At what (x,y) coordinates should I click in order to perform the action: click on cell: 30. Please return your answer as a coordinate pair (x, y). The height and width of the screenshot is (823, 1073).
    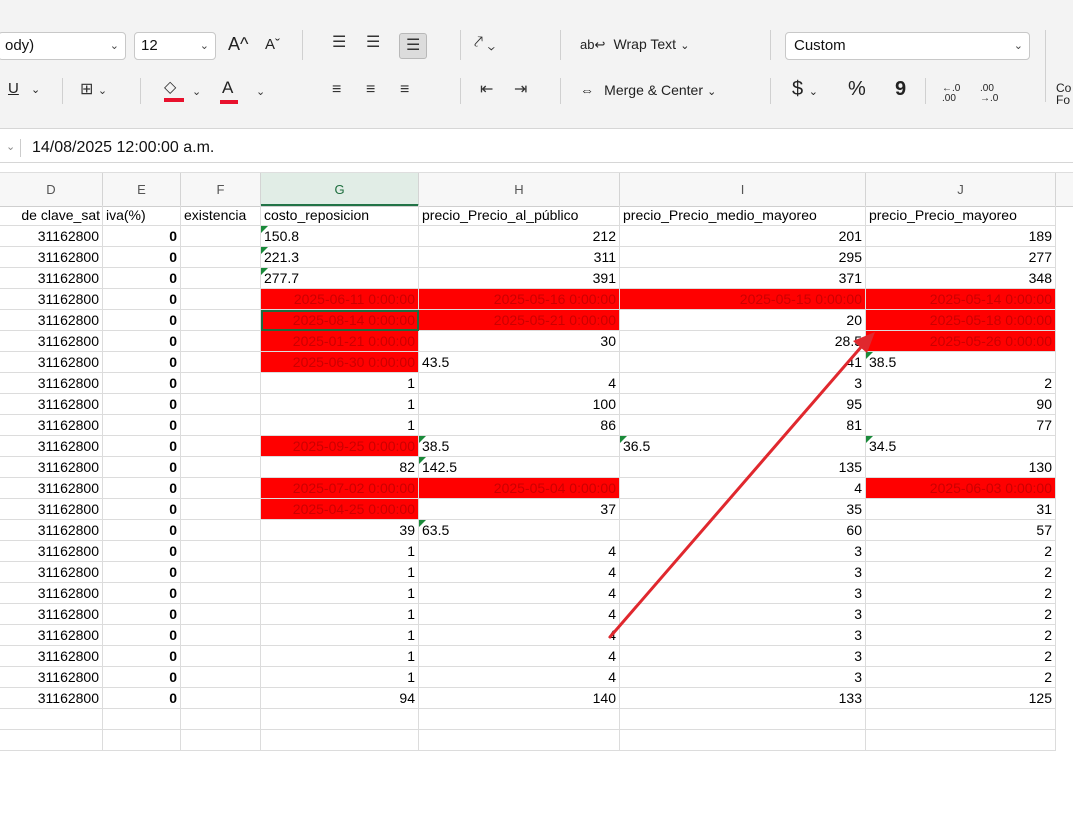
    Looking at the image, I should click on (519, 341).